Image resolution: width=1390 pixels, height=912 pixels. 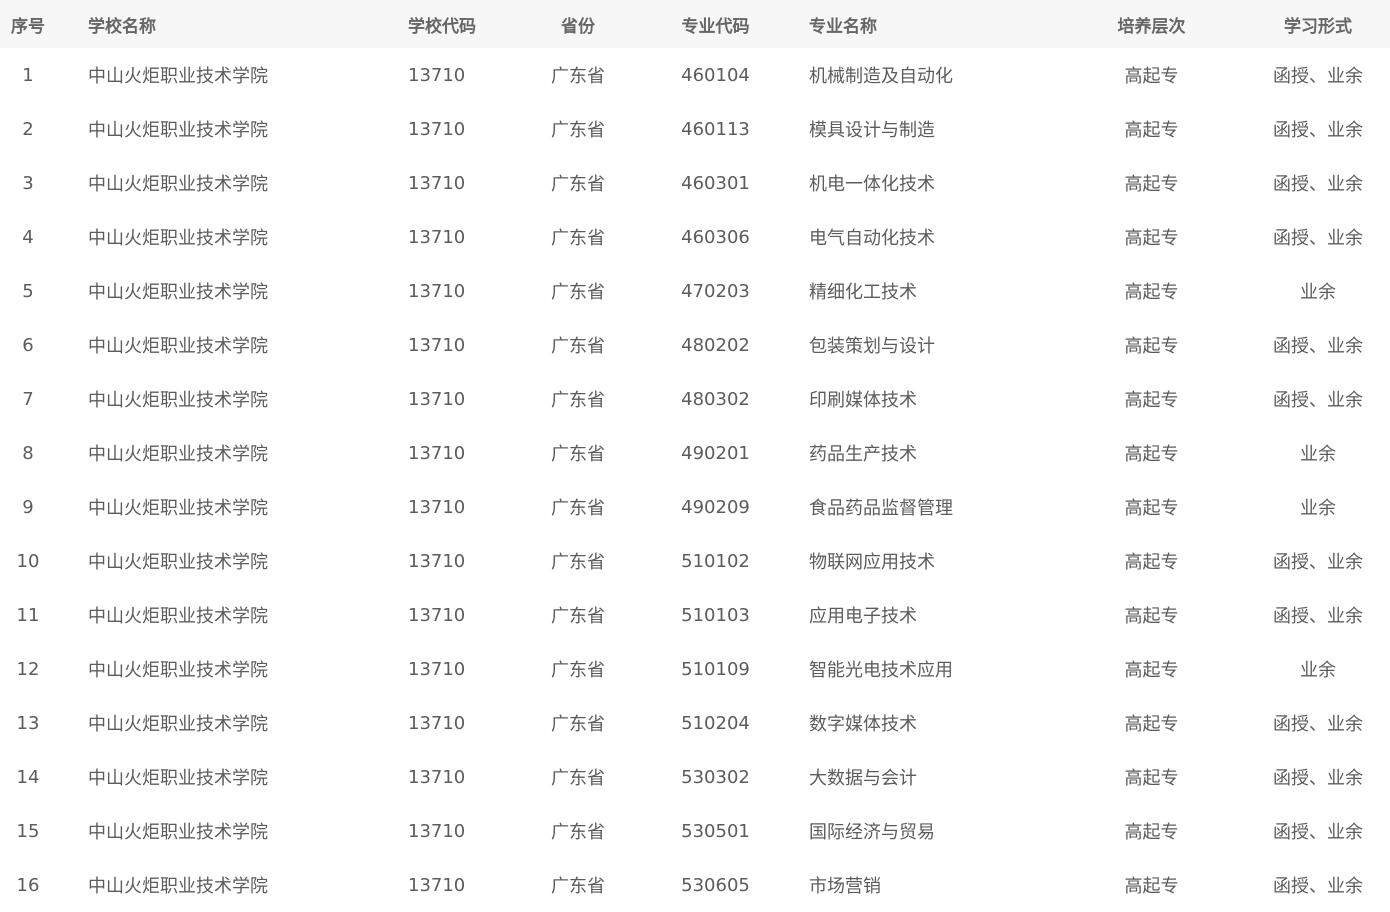 I want to click on cell-major-code: 460104, so click(x=715, y=75).